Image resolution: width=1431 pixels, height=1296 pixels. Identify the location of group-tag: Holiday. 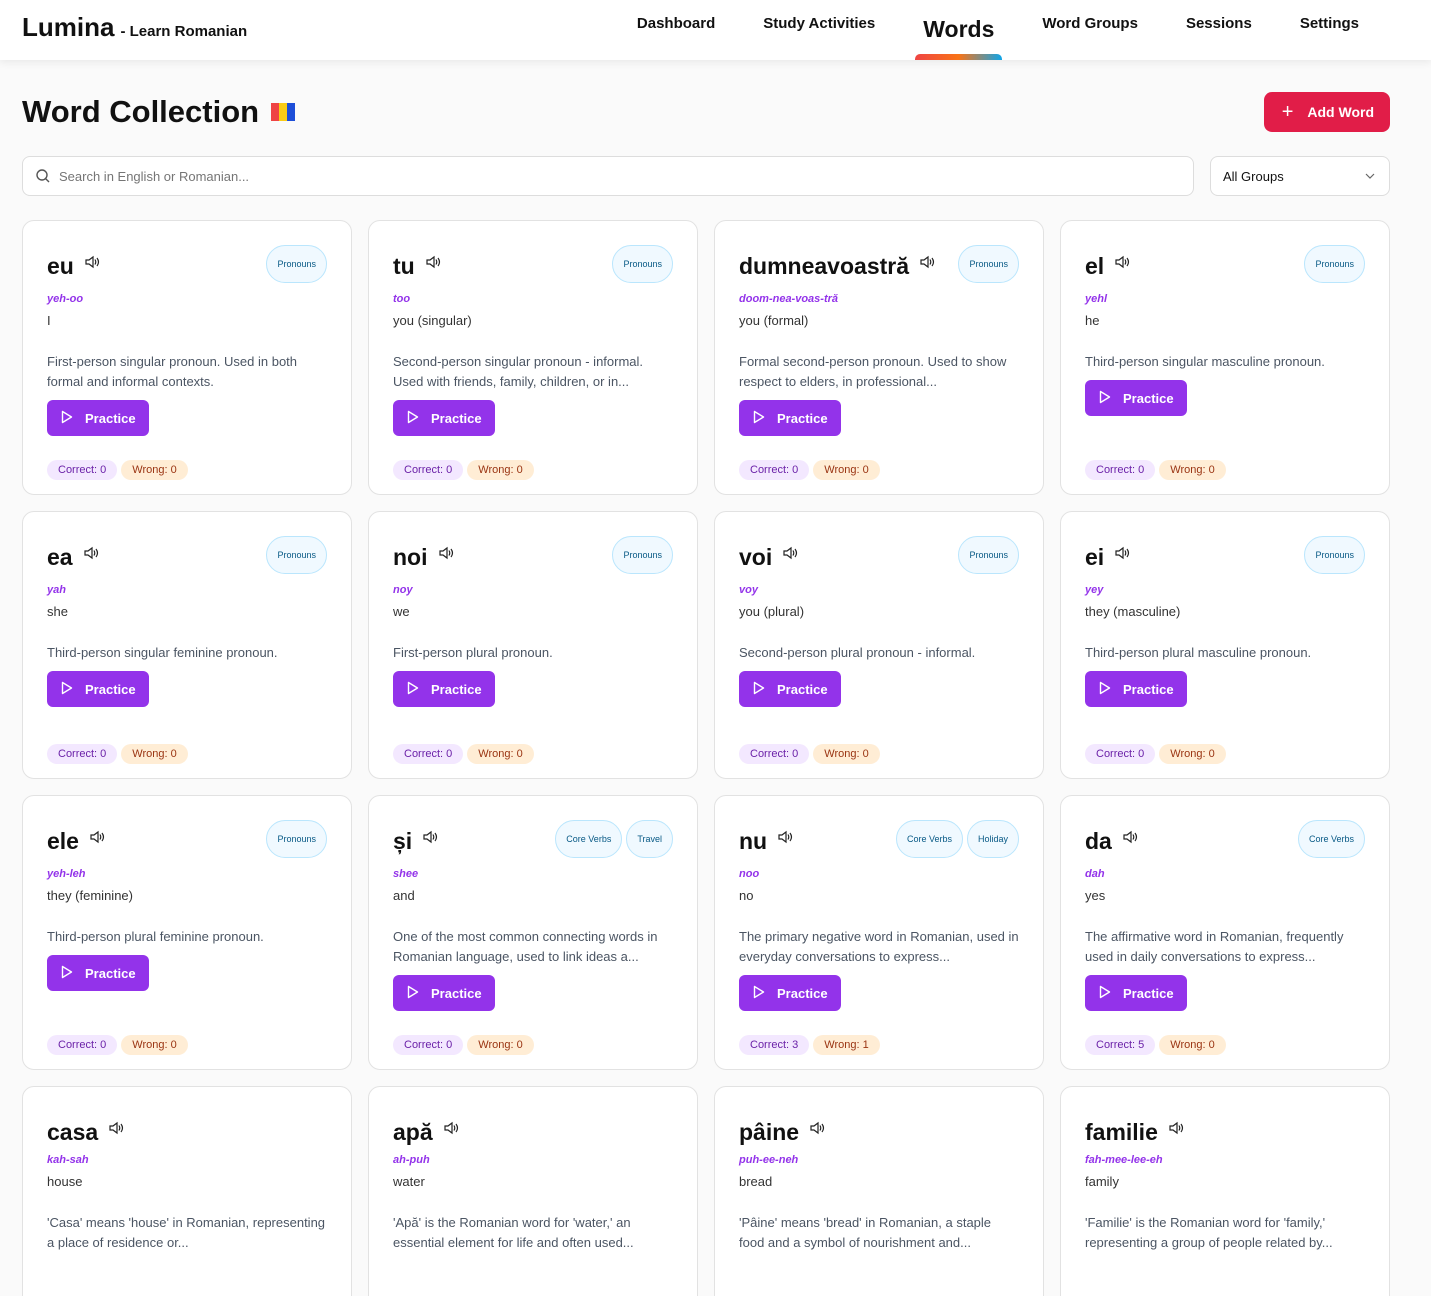
(992, 839).